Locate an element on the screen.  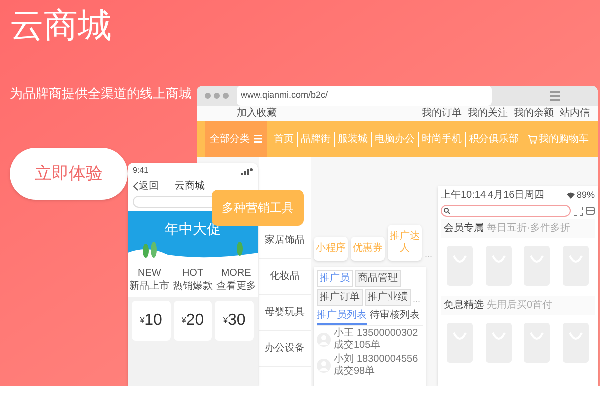
price-amount: 10 is located at coordinates (153, 321).